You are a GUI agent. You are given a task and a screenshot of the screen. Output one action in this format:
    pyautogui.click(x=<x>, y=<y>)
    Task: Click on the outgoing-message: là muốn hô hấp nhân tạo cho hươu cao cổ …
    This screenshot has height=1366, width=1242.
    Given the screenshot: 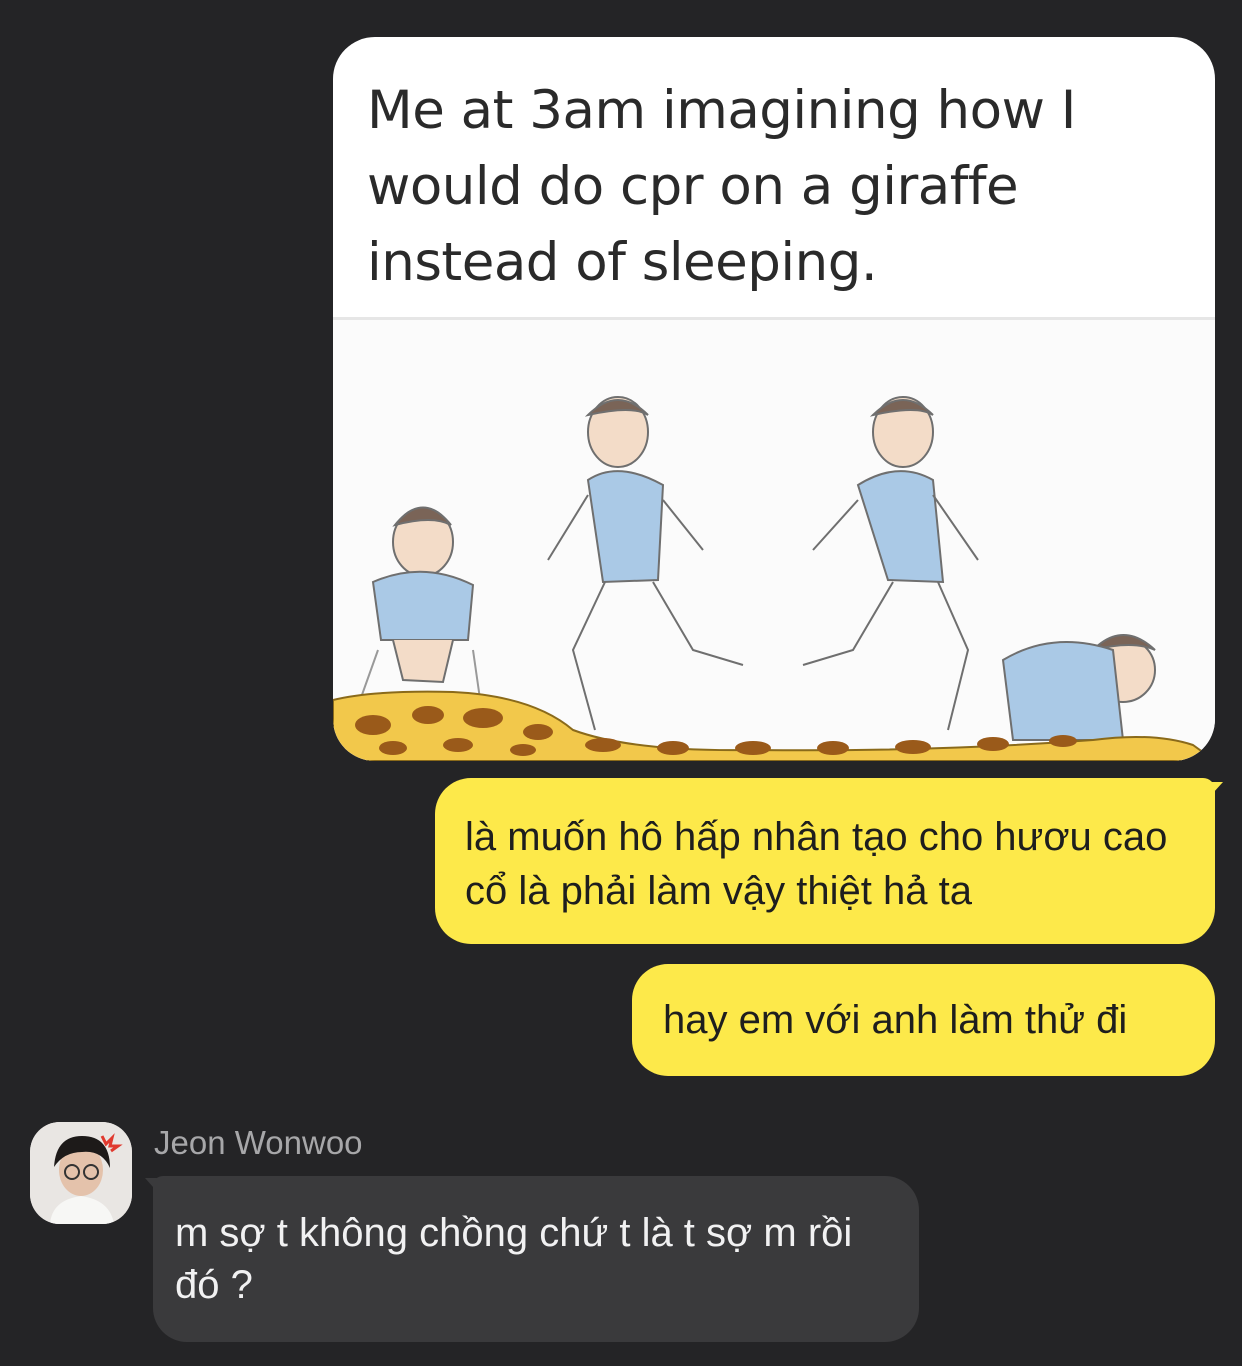 What is the action you would take?
    pyautogui.click(x=825, y=861)
    